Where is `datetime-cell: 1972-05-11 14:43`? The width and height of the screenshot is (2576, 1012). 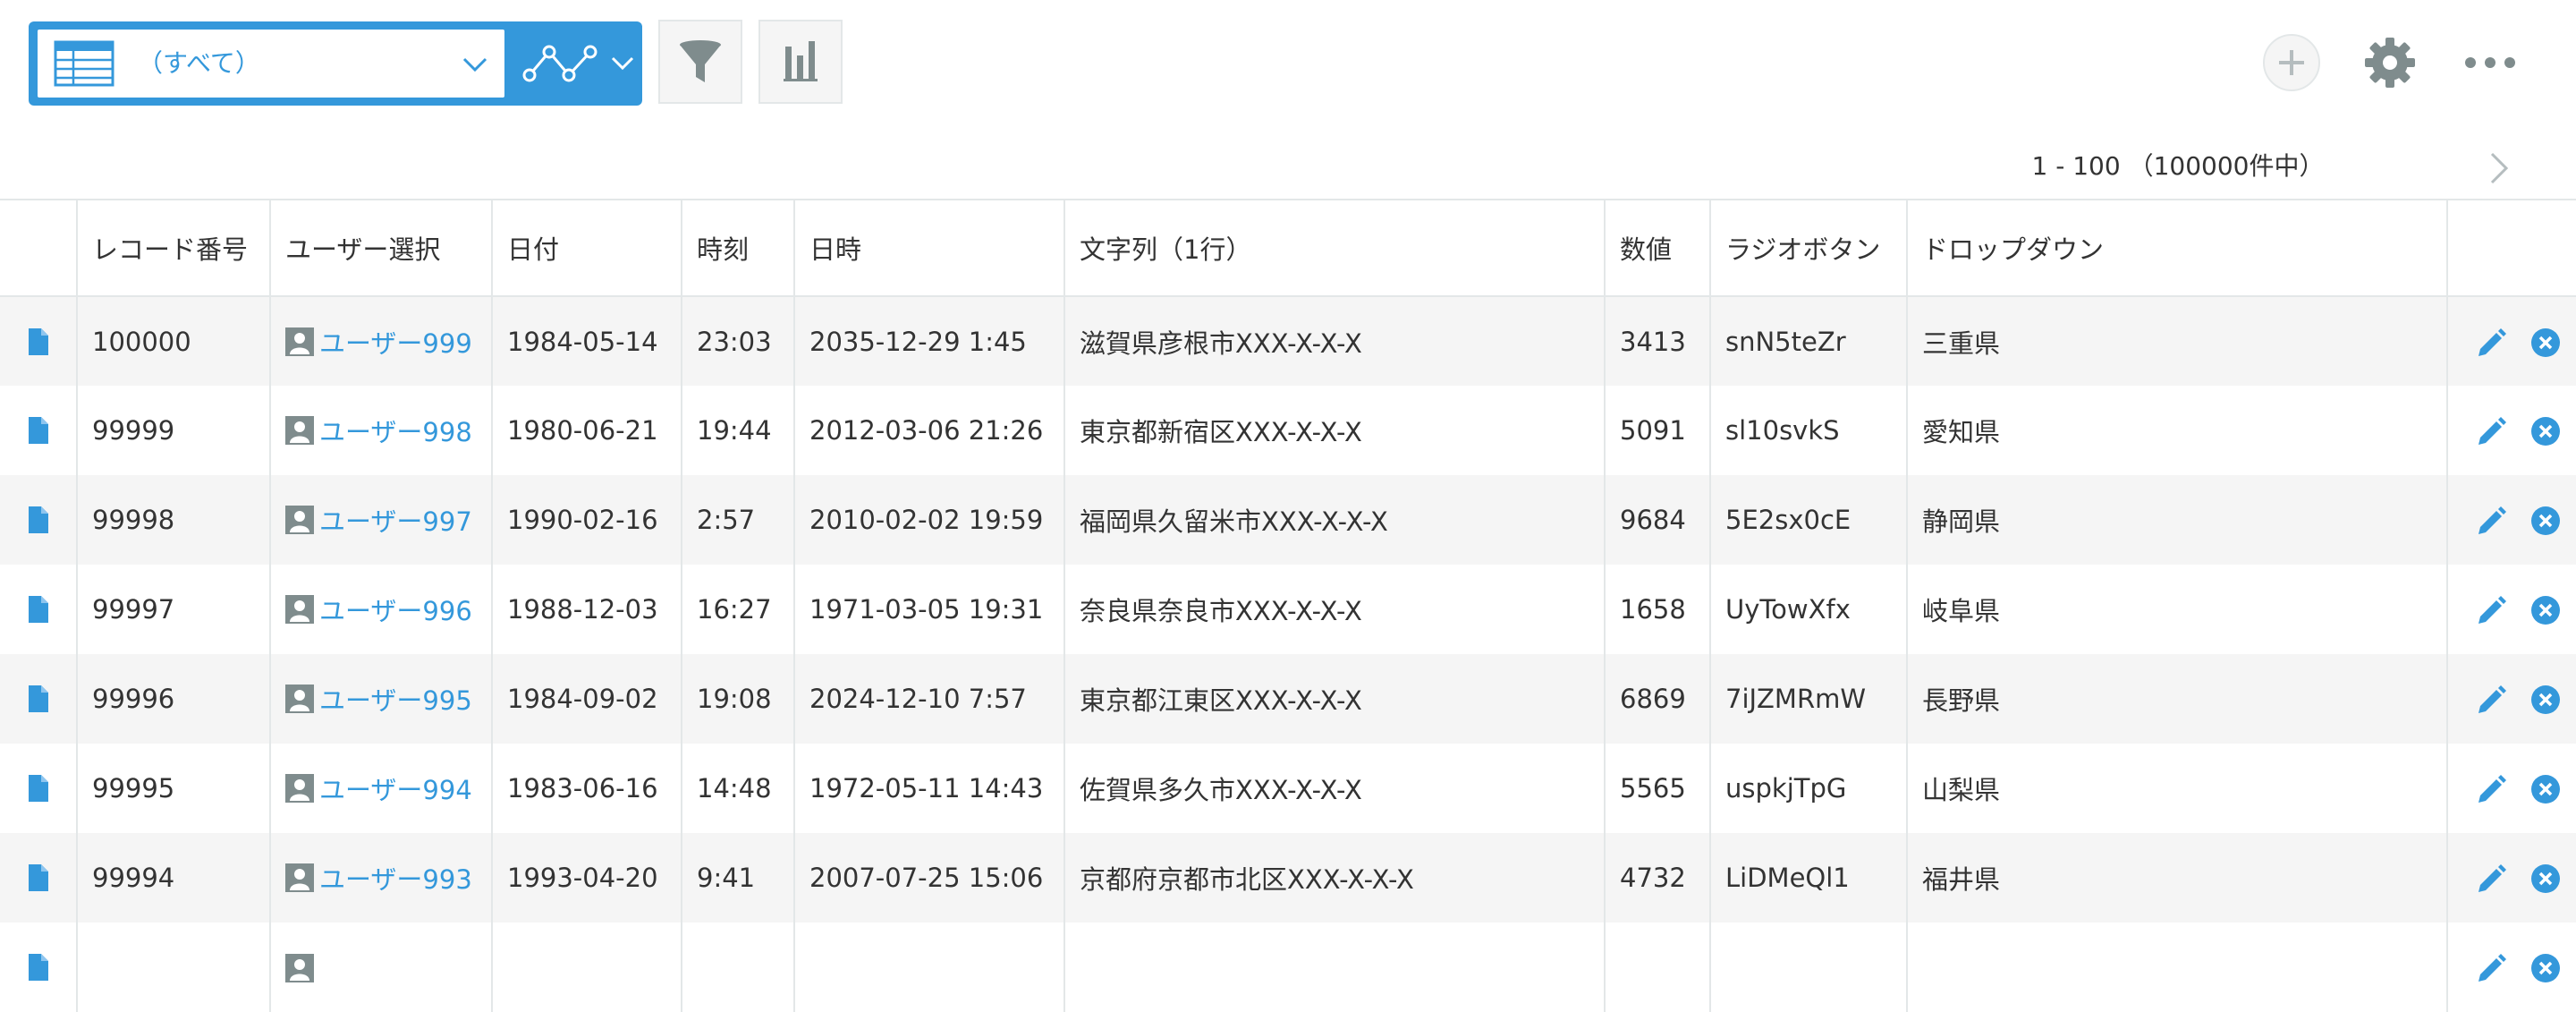 datetime-cell: 1972-05-11 14:43 is located at coordinates (928, 788).